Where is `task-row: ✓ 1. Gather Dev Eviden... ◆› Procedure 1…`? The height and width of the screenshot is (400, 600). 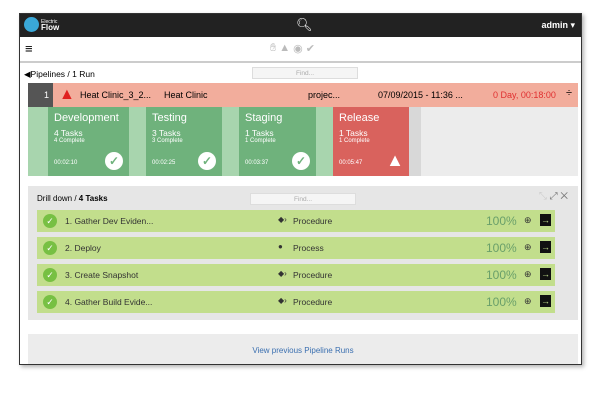
task-row: ✓ 1. Gather Dev Eviden... ◆› Procedure 1… is located at coordinates (296, 221).